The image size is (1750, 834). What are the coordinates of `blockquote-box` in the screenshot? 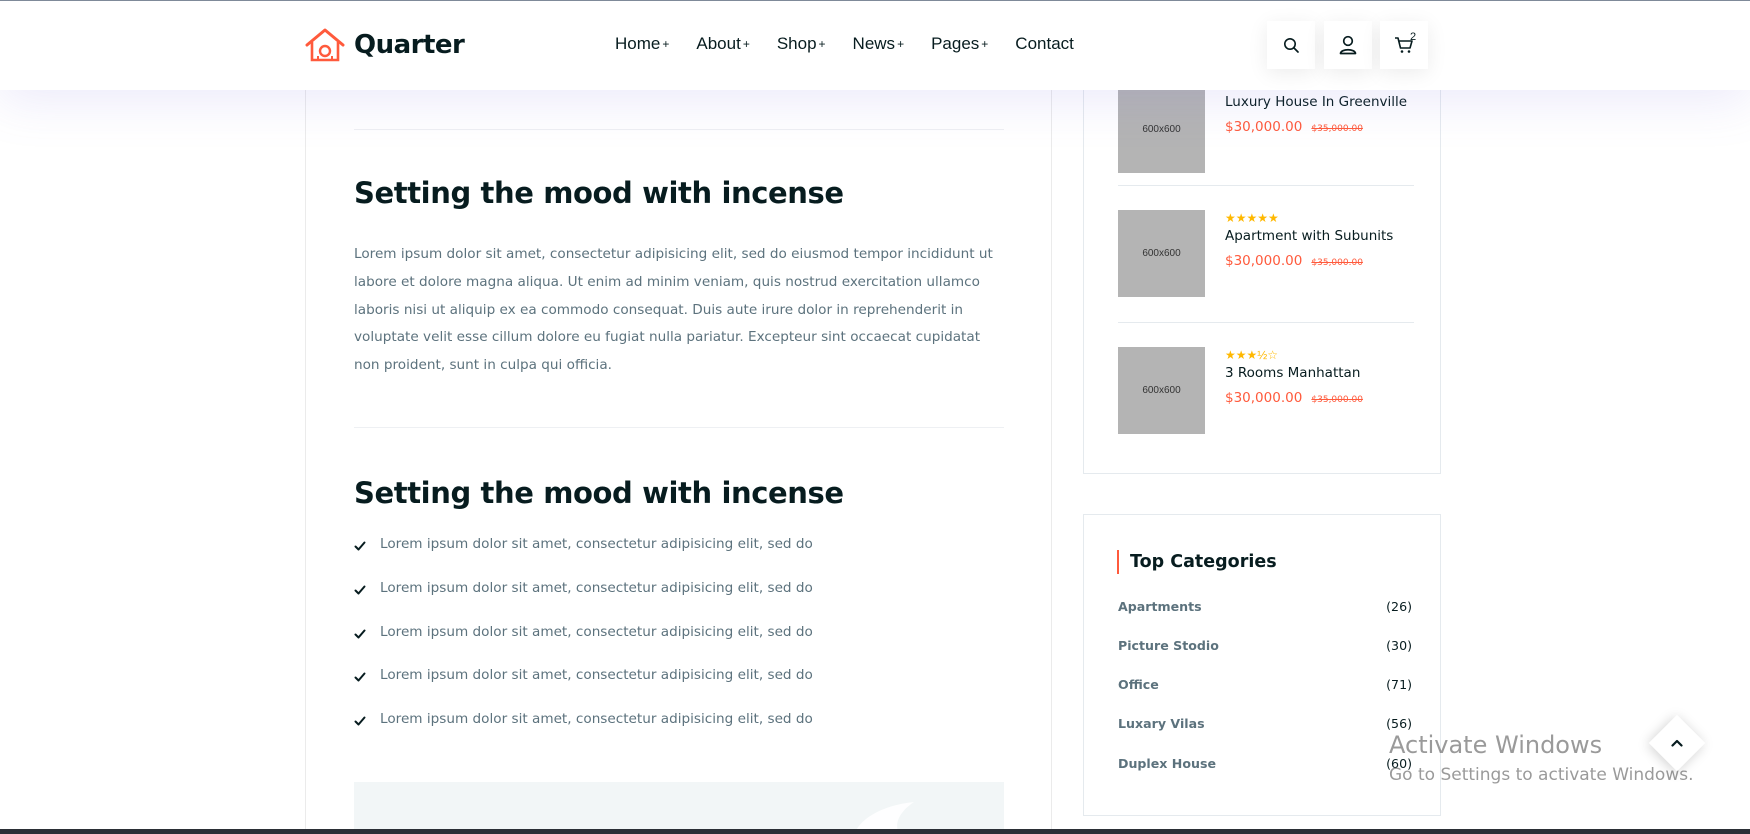 It's located at (679, 808).